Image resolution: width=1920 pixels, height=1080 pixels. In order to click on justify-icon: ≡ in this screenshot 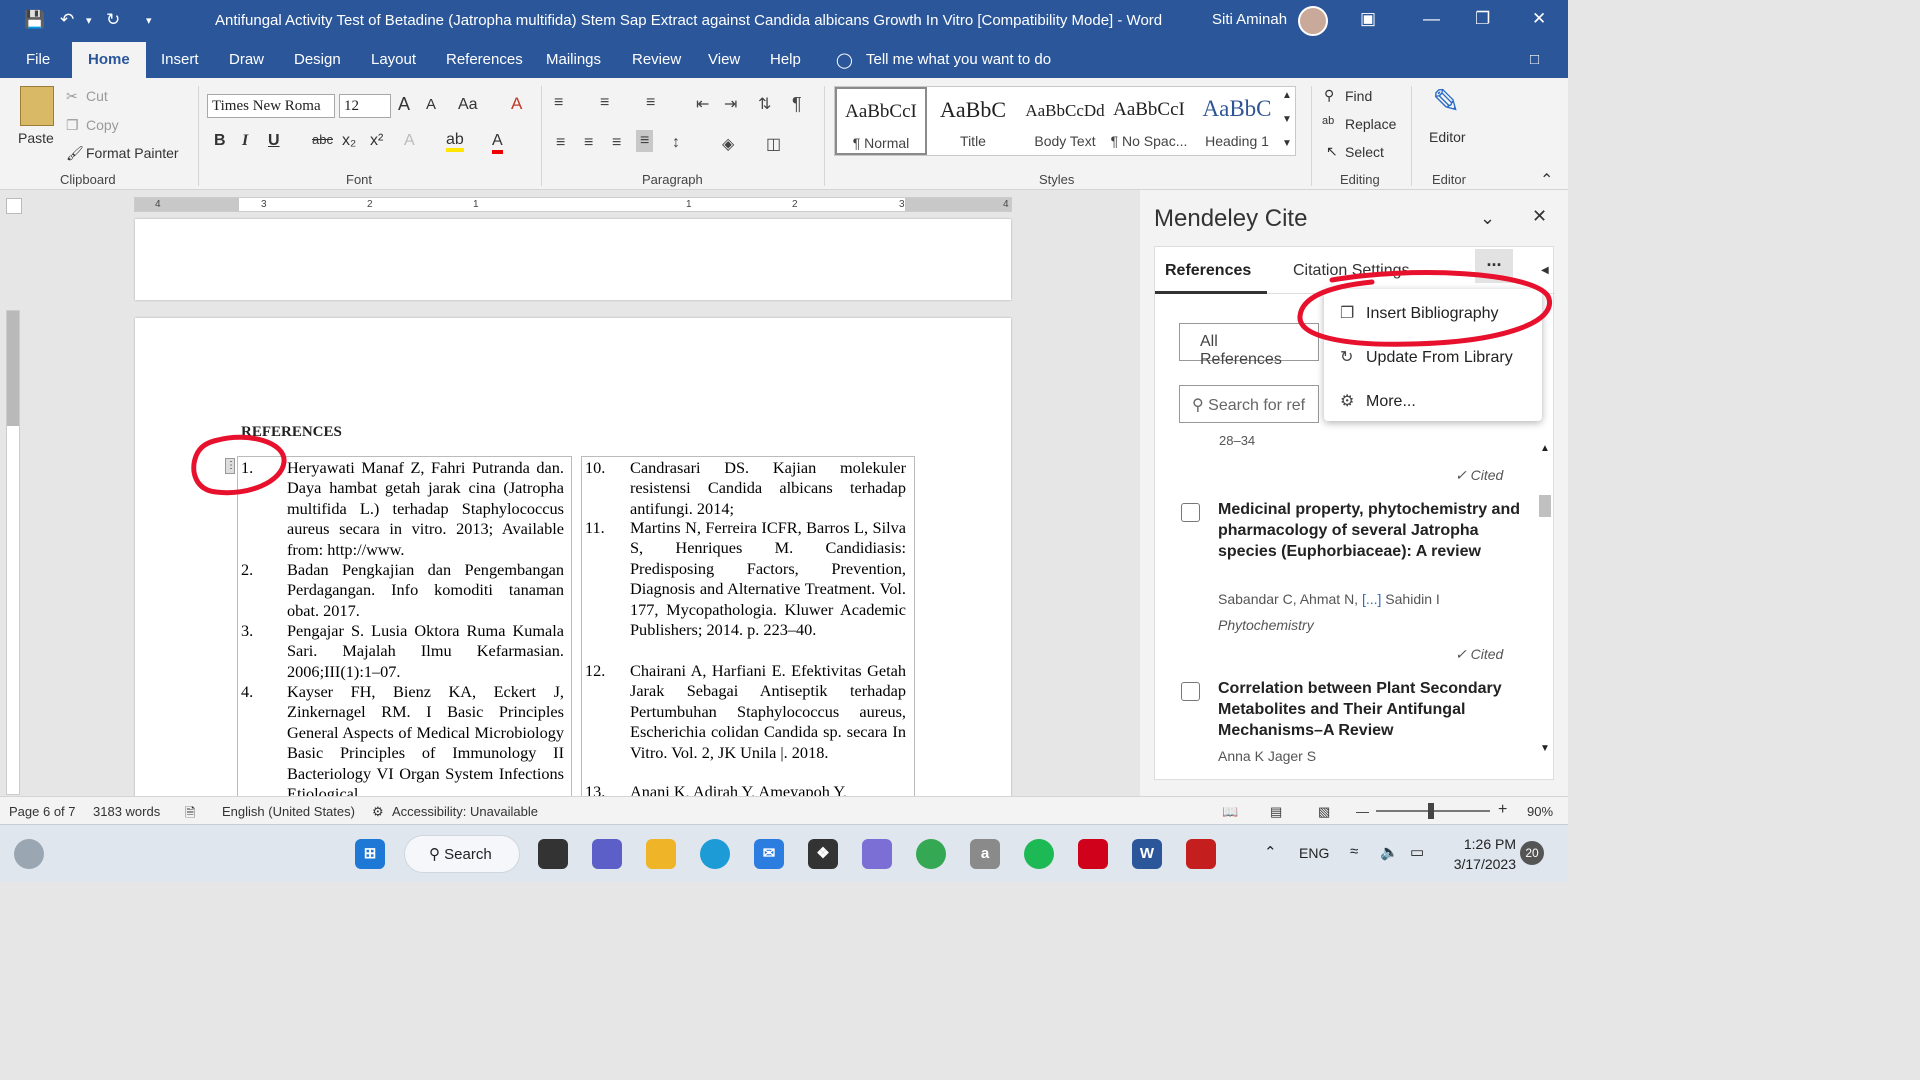, I will do `click(645, 141)`.